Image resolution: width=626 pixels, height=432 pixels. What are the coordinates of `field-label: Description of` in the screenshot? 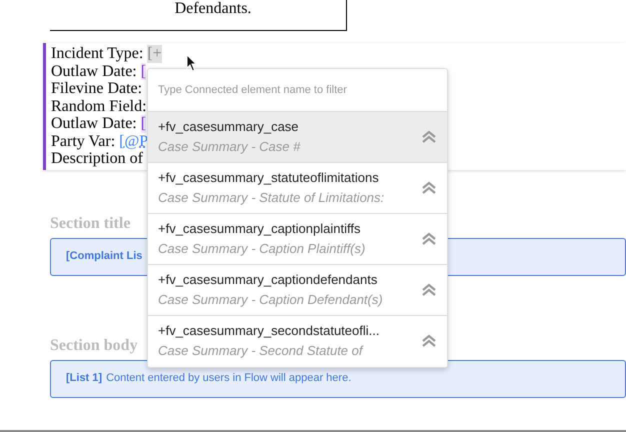 It's located at (97, 159).